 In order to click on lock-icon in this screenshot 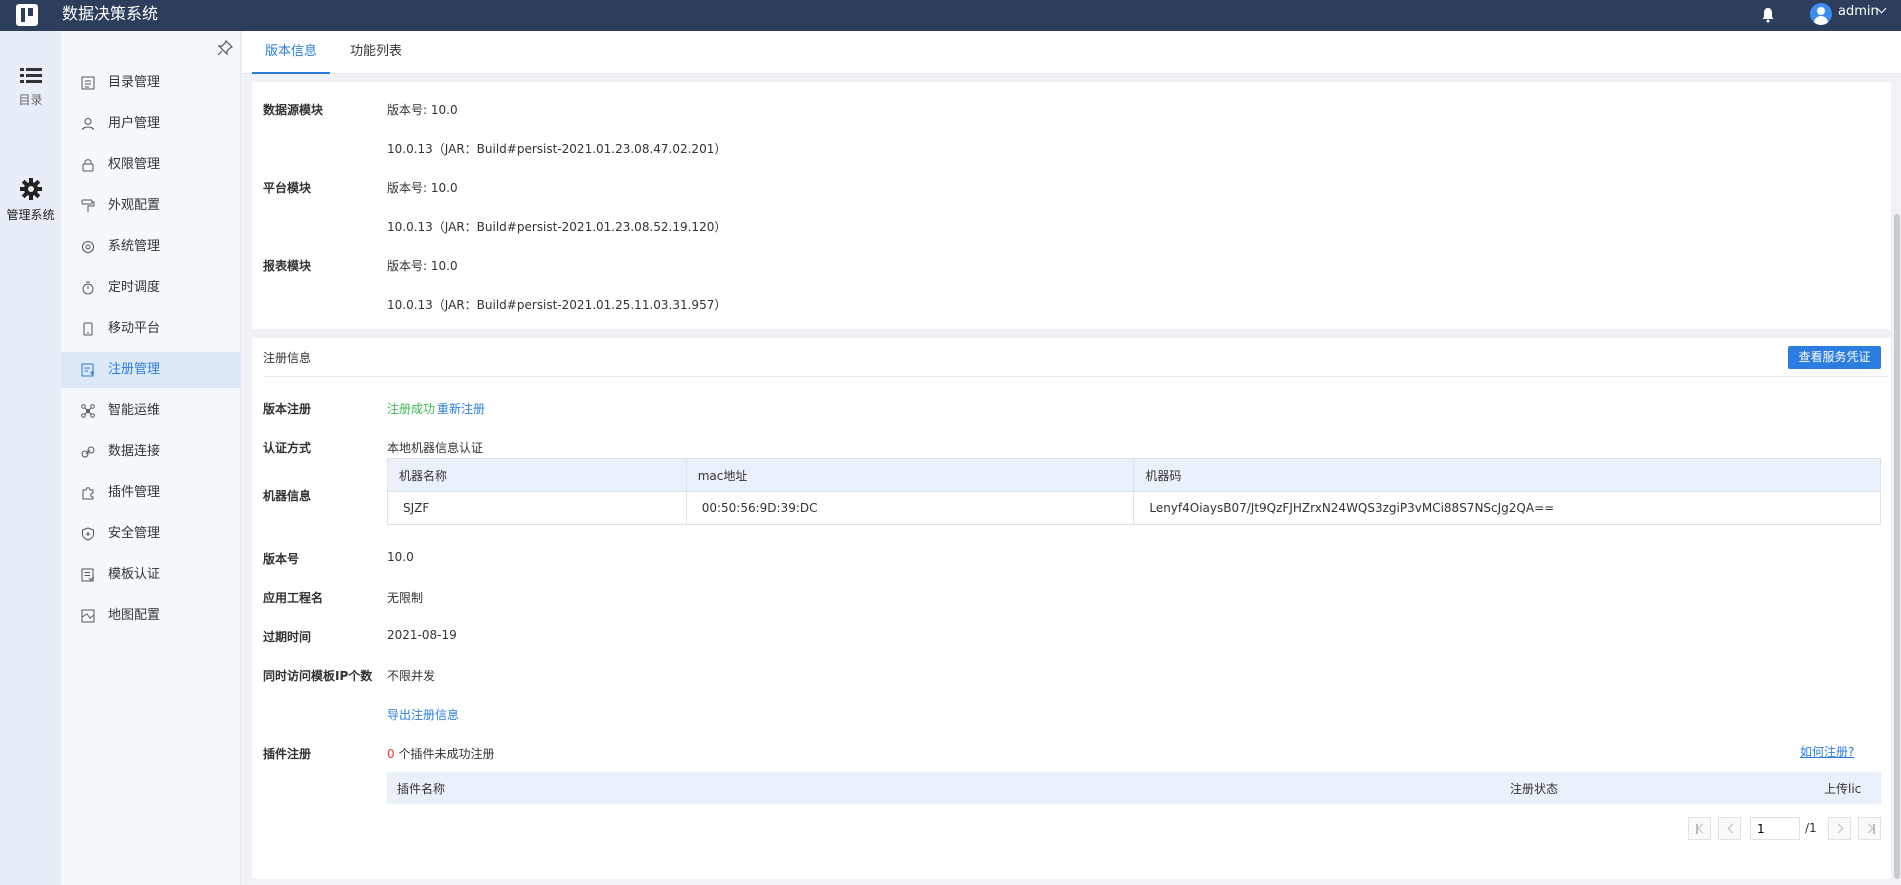, I will do `click(88, 165)`.